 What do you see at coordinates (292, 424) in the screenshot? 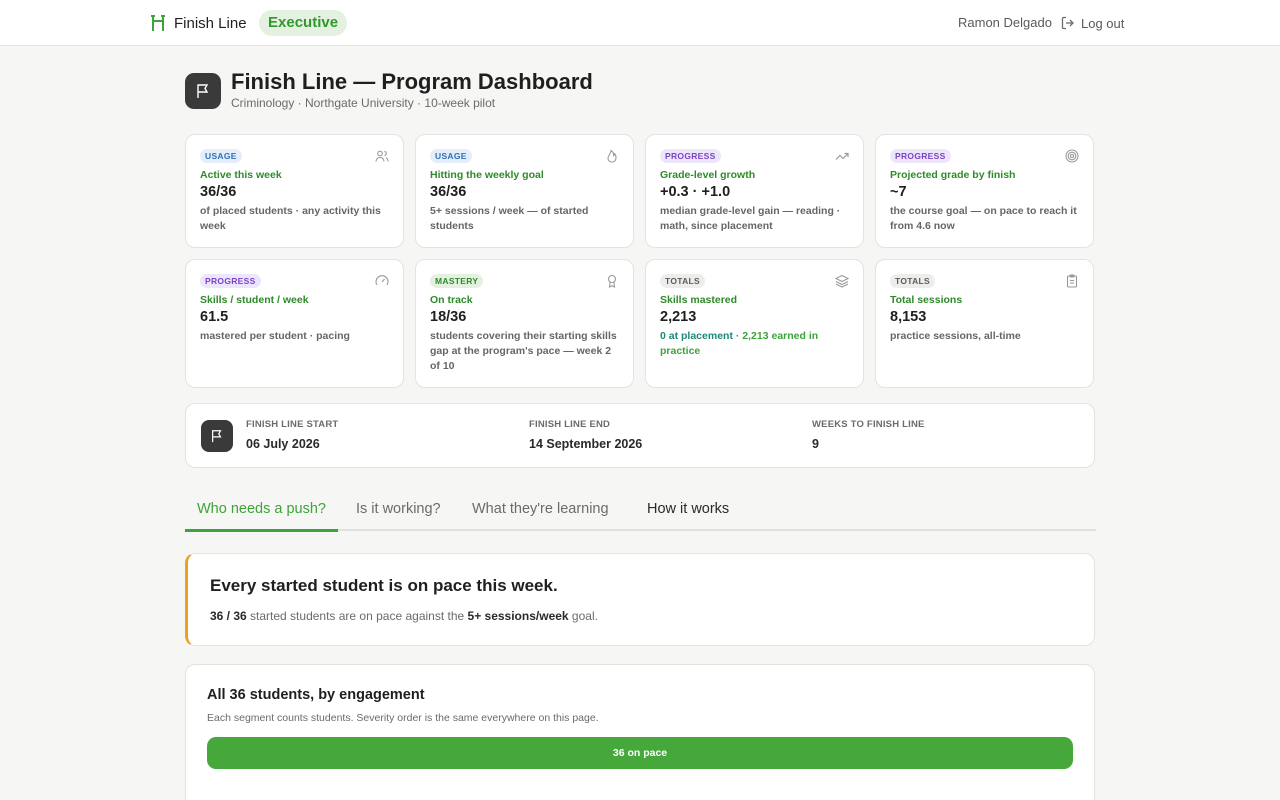
I see `start-date-label: FINISH LINE START` at bounding box center [292, 424].